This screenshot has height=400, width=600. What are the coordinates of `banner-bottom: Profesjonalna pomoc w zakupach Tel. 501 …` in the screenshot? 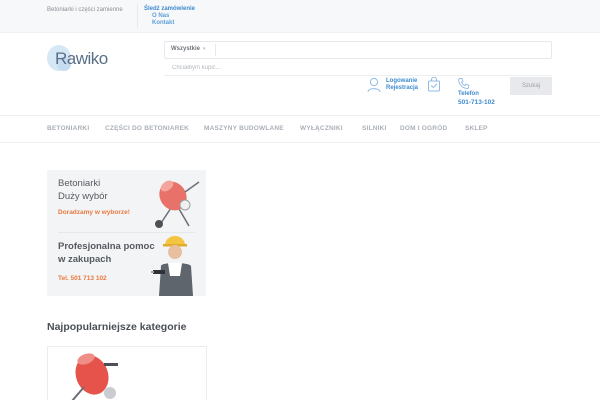 It's located at (126, 265).